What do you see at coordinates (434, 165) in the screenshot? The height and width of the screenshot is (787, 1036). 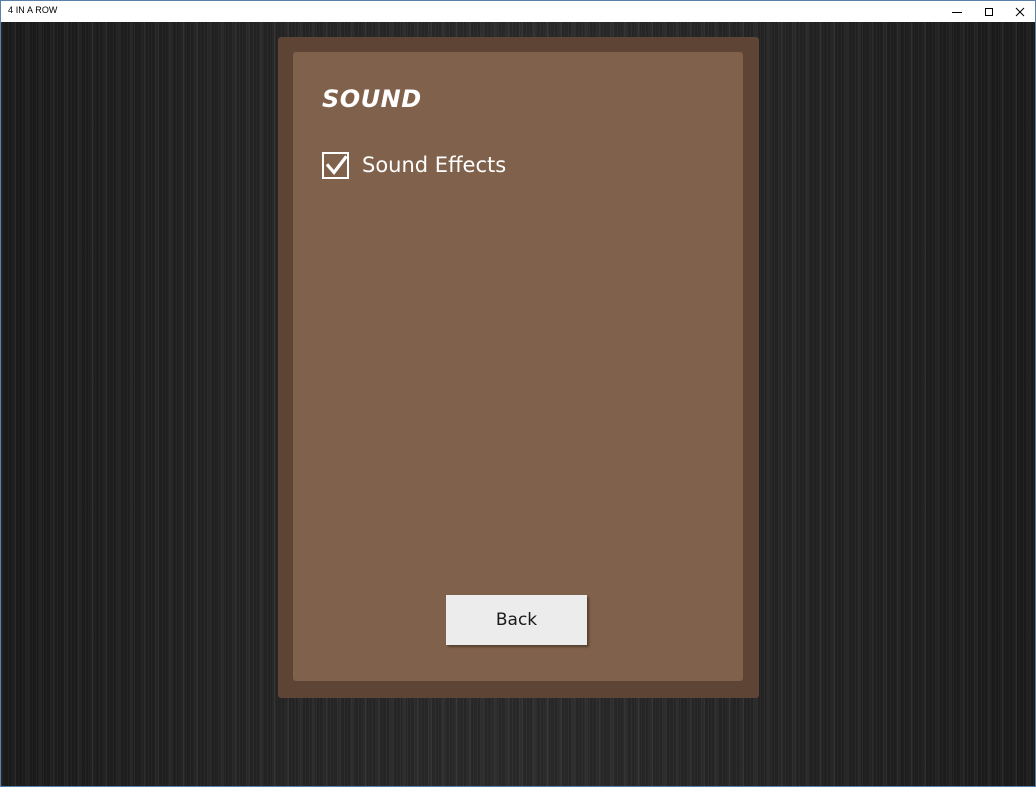 I see `sound-effects-label: Sound Effects` at bounding box center [434, 165].